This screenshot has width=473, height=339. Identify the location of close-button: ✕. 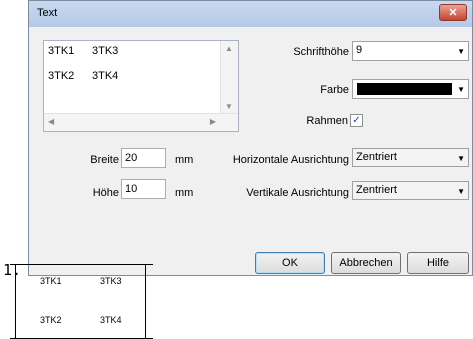
(453, 12).